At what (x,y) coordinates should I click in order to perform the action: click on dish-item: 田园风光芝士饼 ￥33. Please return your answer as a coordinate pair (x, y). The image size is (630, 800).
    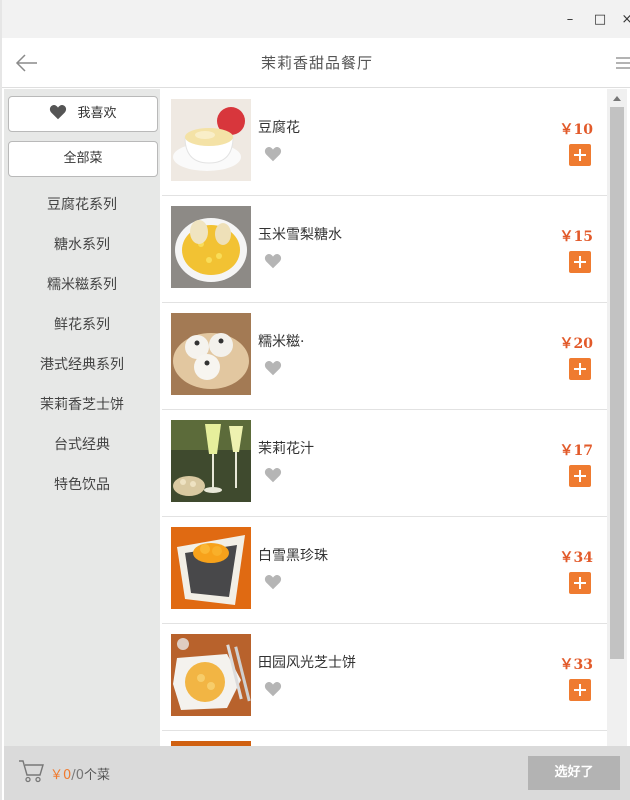
    Looking at the image, I should click on (384, 677).